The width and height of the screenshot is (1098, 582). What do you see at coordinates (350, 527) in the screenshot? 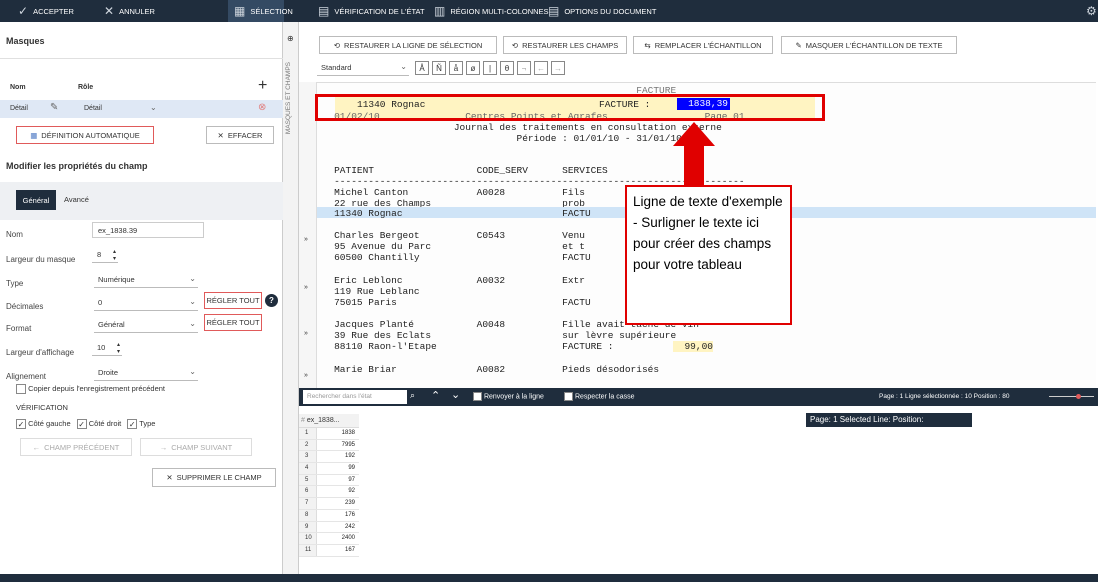
I see `grid-cell: 242` at bounding box center [350, 527].